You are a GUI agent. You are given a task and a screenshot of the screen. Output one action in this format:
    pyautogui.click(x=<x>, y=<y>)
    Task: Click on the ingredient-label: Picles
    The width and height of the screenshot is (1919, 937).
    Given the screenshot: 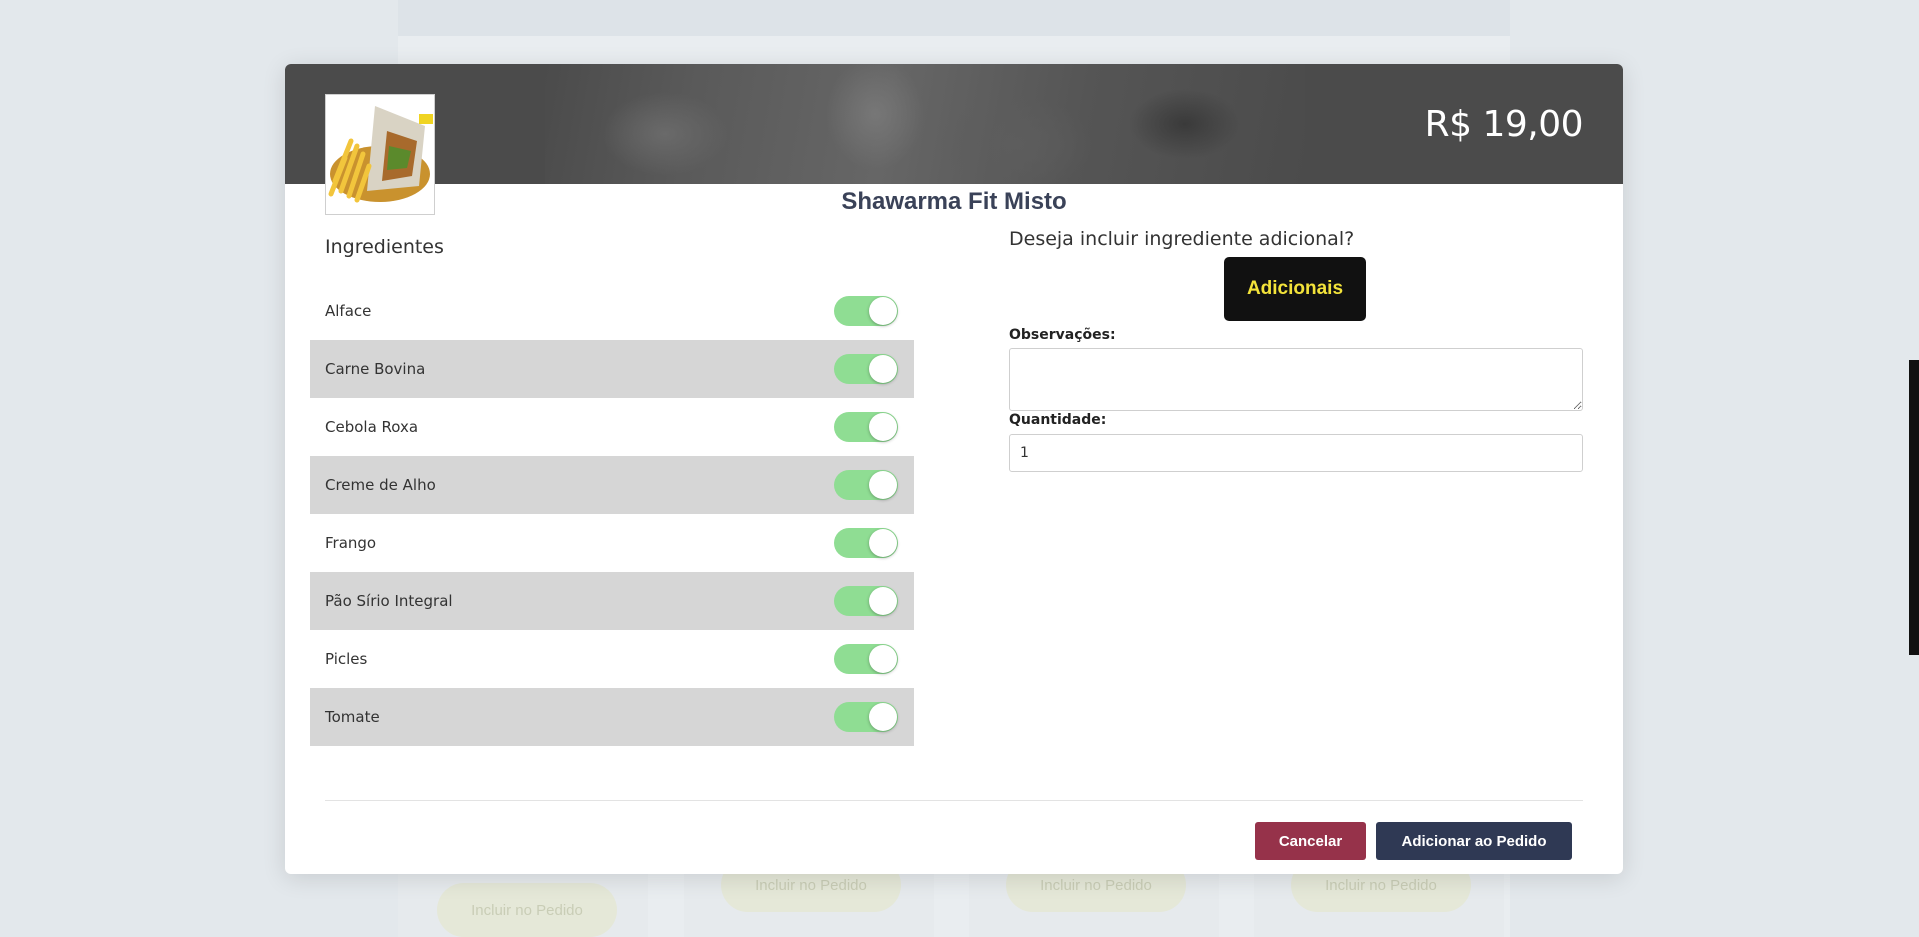 What is the action you would take?
    pyautogui.click(x=346, y=659)
    